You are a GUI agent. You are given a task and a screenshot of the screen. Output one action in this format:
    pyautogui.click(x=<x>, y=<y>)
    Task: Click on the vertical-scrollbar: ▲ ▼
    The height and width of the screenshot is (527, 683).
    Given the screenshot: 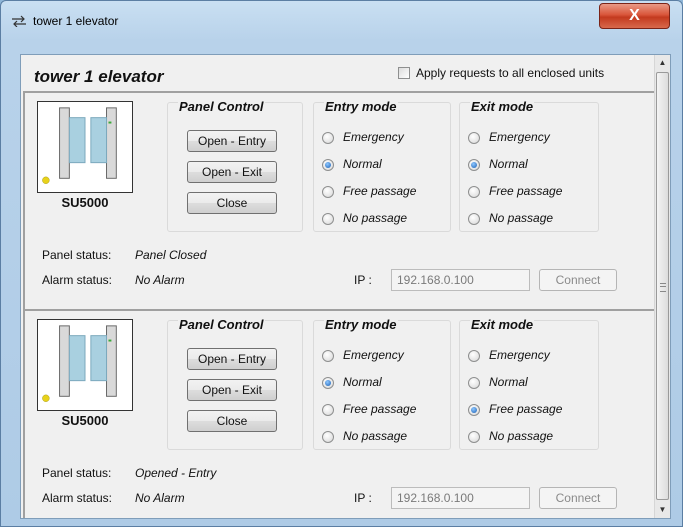 What is the action you would take?
    pyautogui.click(x=662, y=286)
    